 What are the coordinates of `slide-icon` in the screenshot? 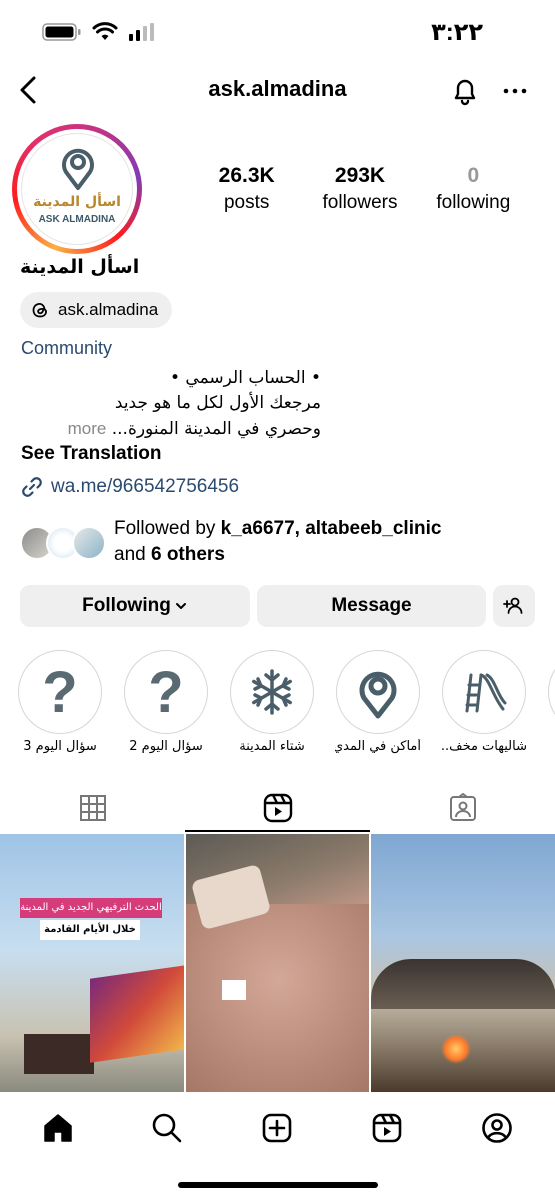 It's located at (486, 693).